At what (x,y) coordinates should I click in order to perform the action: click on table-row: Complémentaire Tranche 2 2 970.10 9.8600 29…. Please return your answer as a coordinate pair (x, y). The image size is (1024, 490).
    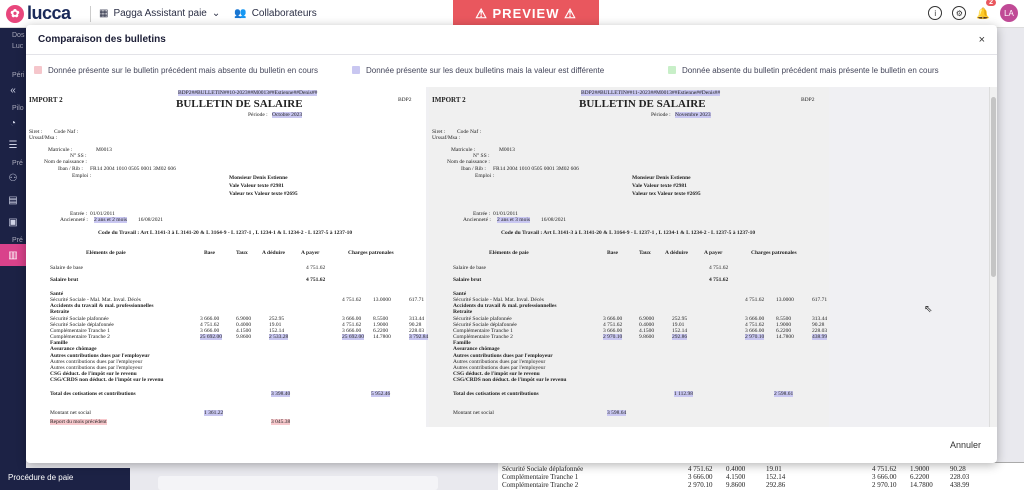
    Looking at the image, I should click on (761, 484).